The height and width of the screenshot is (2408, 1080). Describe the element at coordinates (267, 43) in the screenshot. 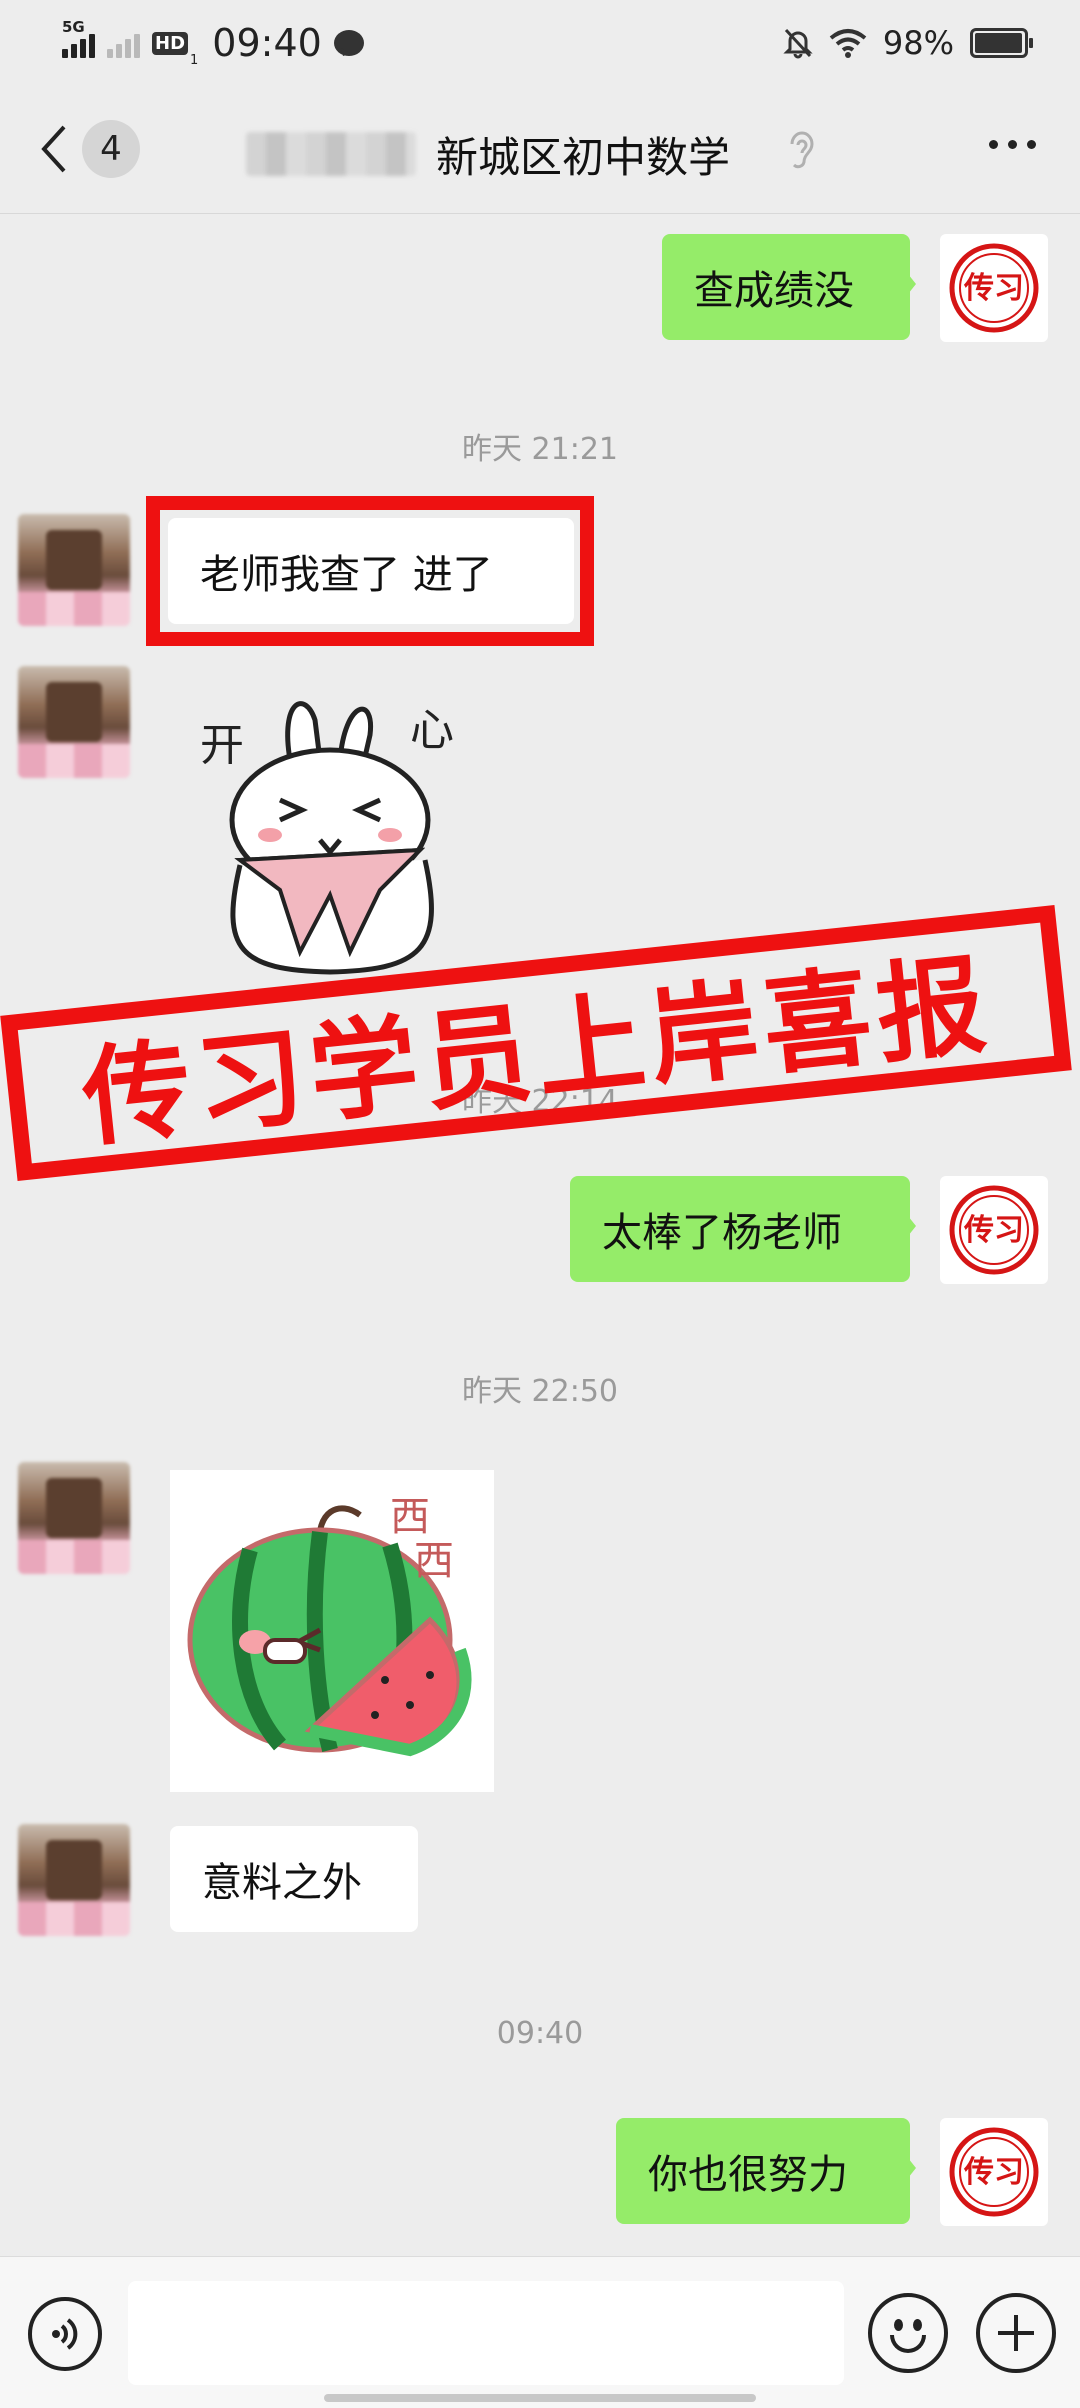

I see `status-time: 09:40` at that location.